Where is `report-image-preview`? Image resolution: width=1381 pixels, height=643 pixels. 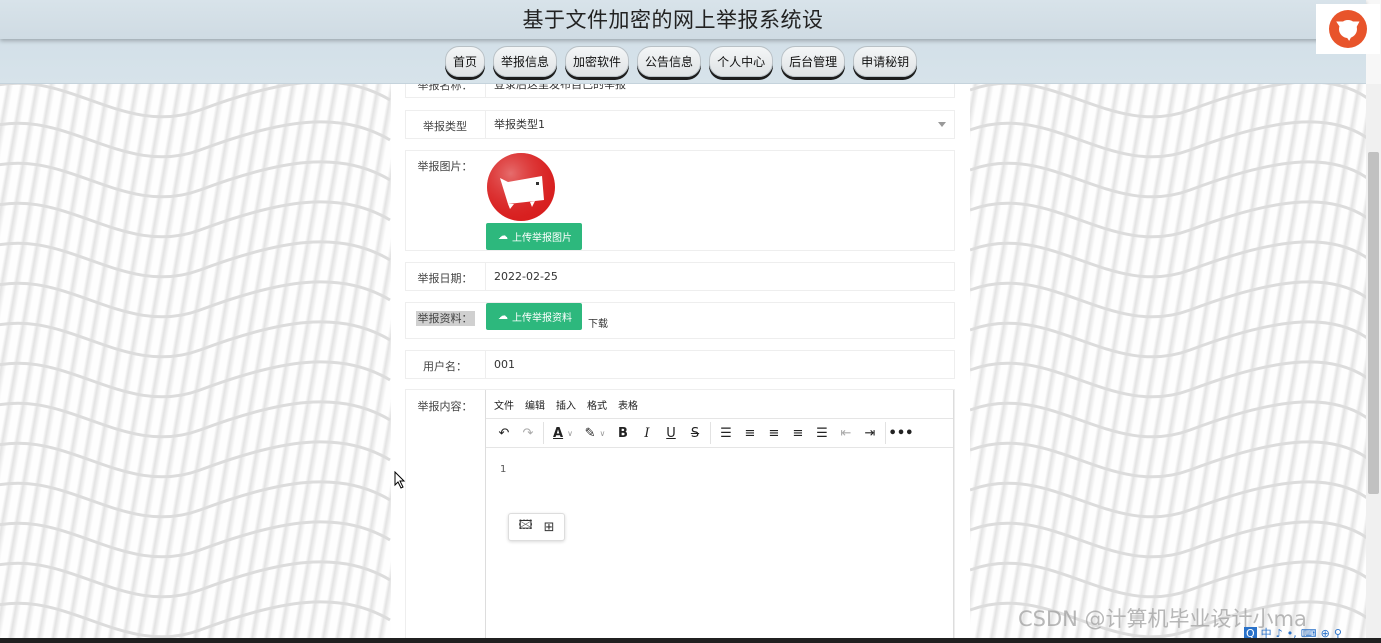
report-image-preview is located at coordinates (521, 187).